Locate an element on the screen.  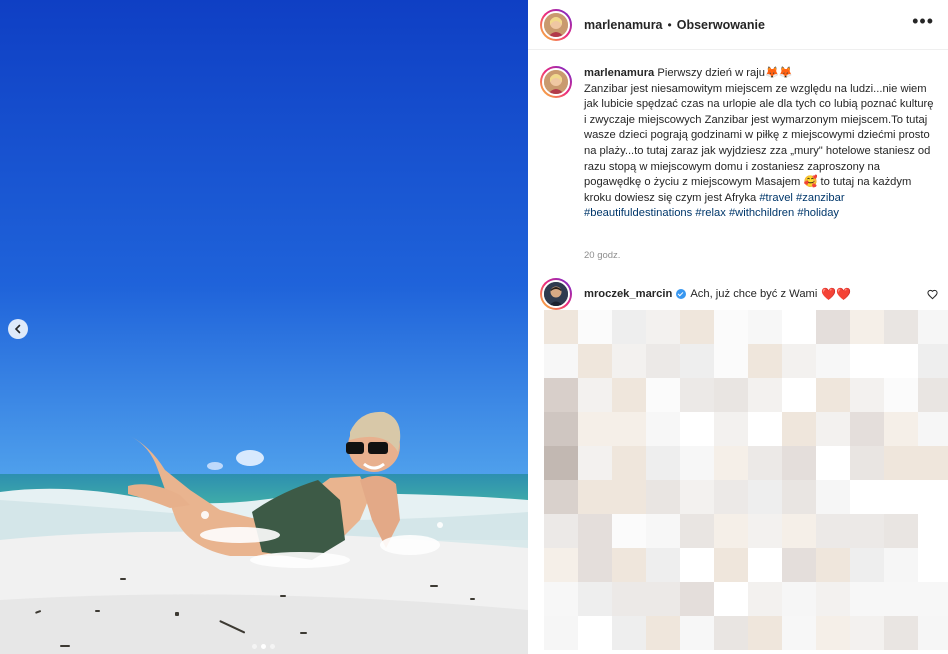
following-button: Obserwowanie is located at coordinates (721, 25).